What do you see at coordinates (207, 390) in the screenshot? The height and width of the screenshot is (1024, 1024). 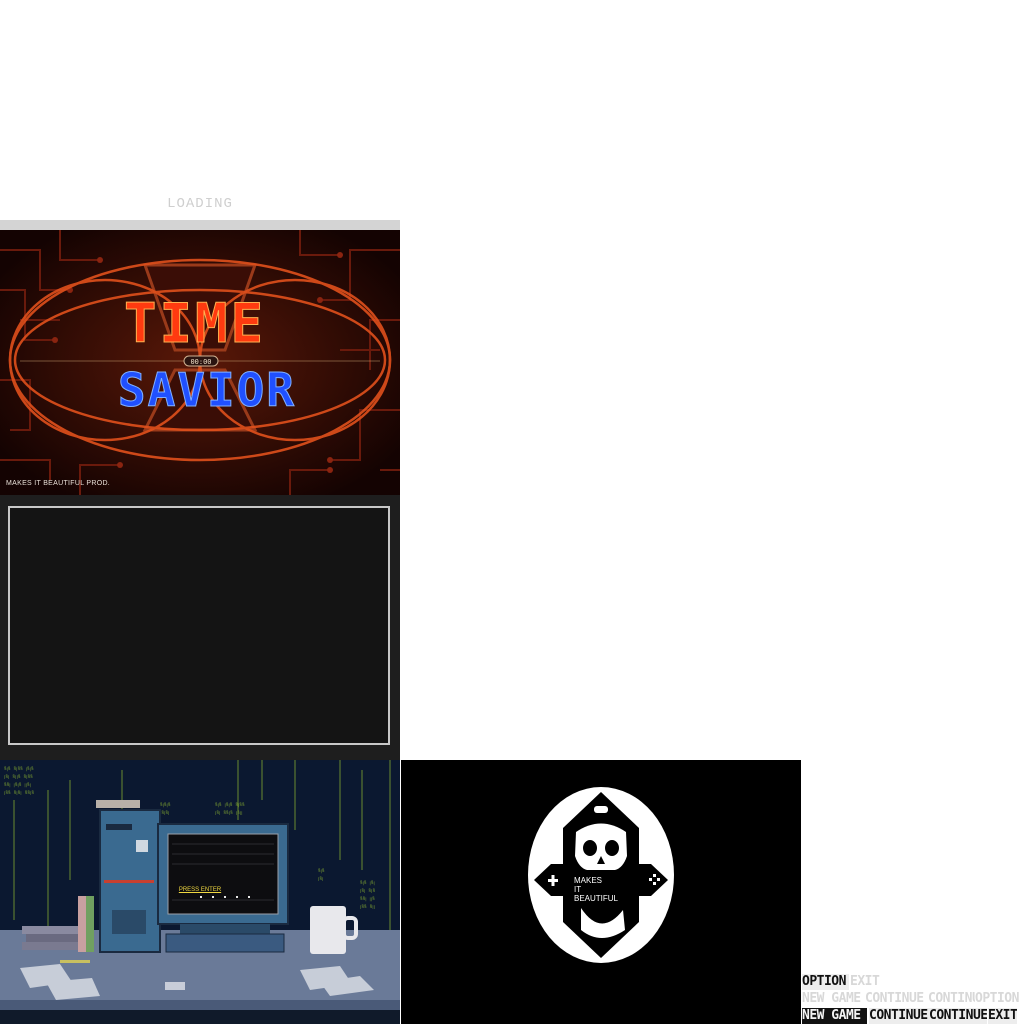 I see `title-line2: SAVIOR` at bounding box center [207, 390].